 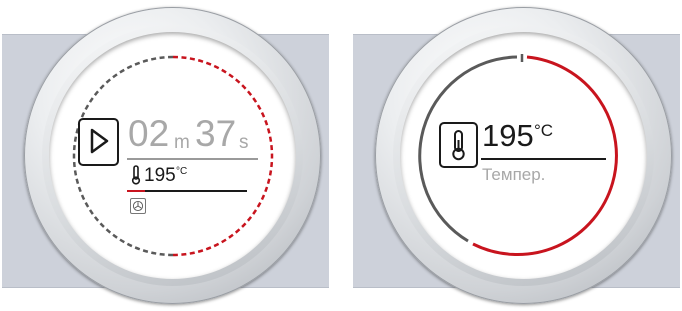 I want to click on temperature-setting-button, so click(x=458, y=145).